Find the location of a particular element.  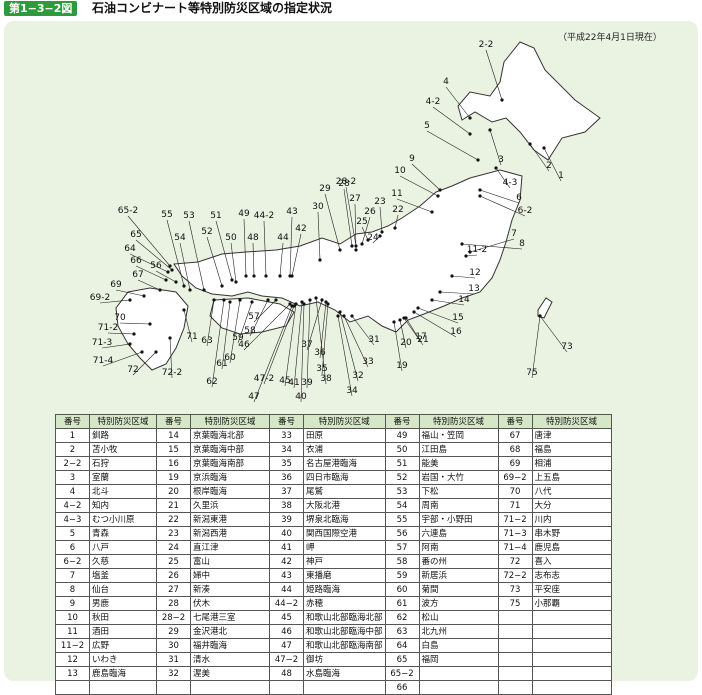

zone-name-cell: 岬 is located at coordinates (344, 547).